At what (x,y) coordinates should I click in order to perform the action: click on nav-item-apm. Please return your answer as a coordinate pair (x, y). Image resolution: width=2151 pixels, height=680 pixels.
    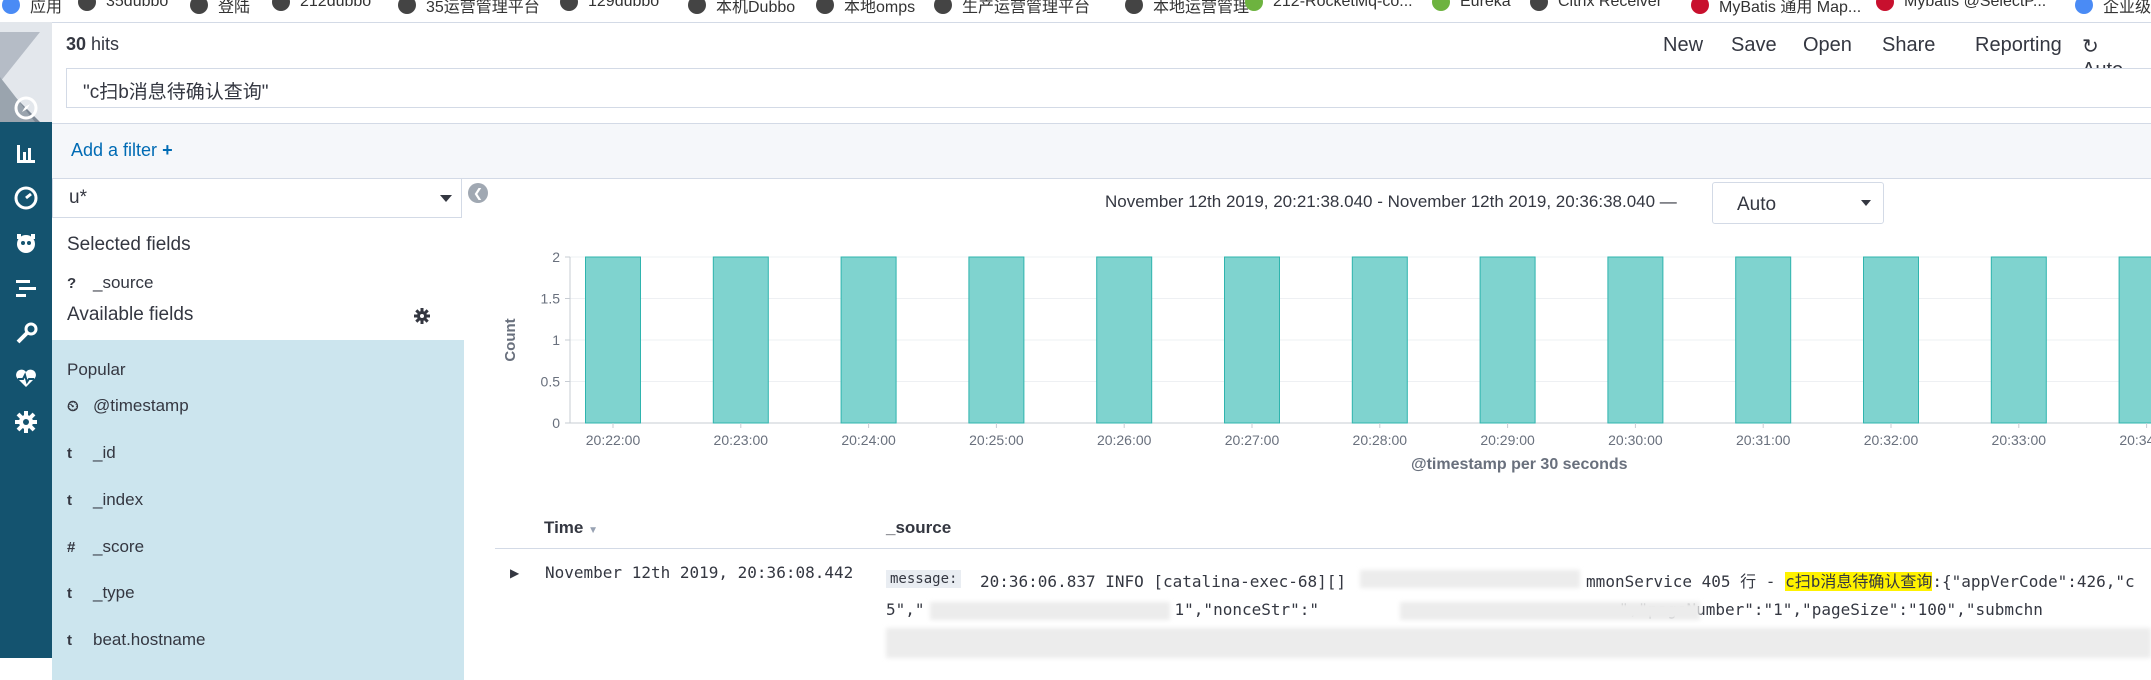
    Looking at the image, I should click on (26, 289).